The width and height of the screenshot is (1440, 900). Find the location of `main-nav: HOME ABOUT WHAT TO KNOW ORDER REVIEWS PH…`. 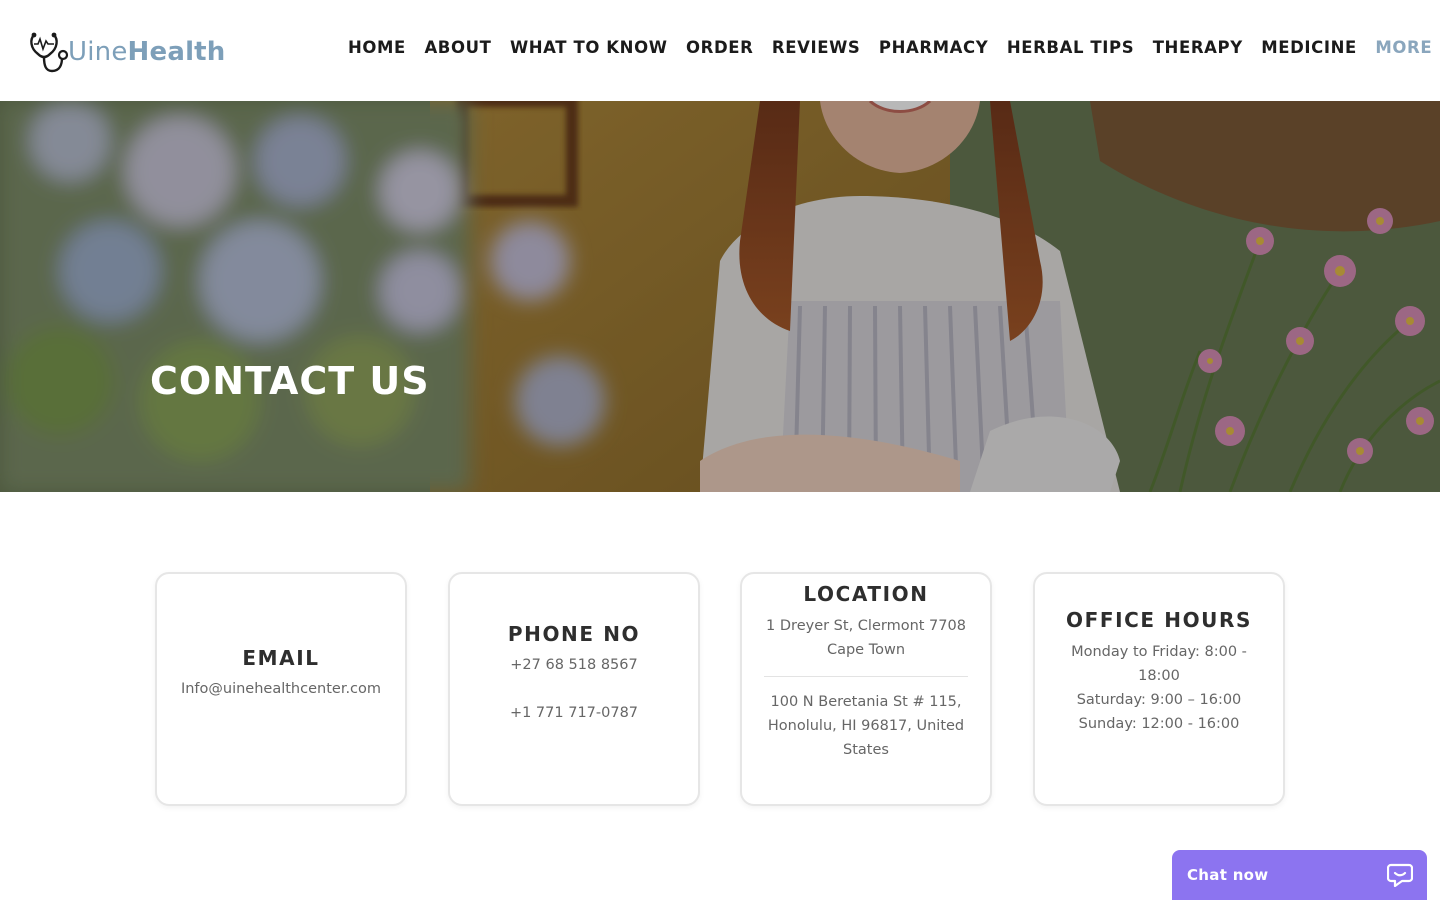

main-nav: HOME ABOUT WHAT TO KNOW ORDER REVIEWS PH… is located at coordinates (894, 47).